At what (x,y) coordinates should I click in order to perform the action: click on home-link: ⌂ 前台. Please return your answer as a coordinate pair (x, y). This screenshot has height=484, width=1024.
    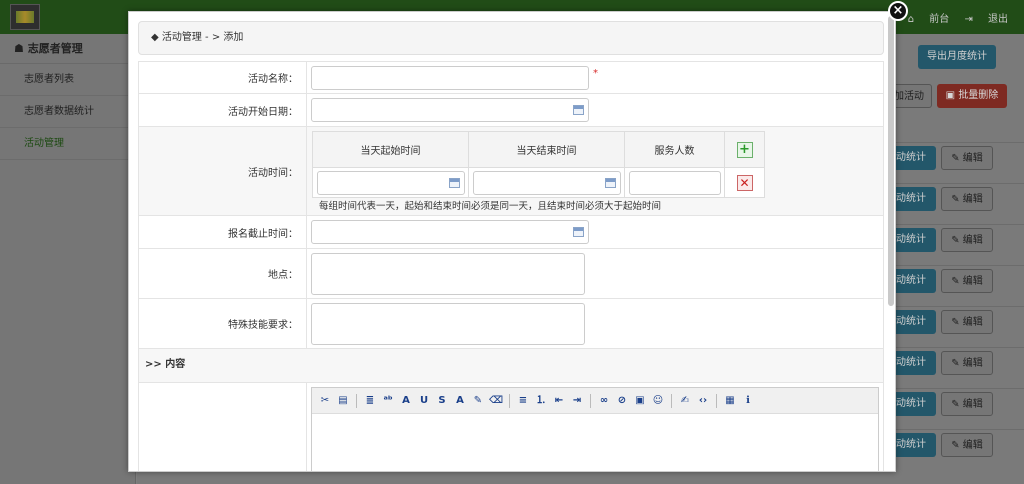
    Looking at the image, I should click on (929, 19).